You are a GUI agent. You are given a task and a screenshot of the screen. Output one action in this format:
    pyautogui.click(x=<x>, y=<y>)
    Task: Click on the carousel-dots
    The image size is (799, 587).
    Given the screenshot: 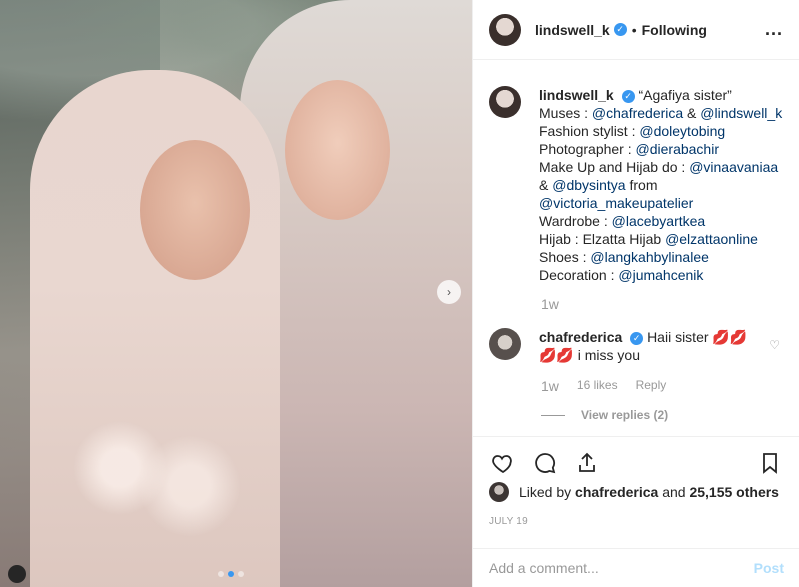 What is the action you would take?
    pyautogui.click(x=231, y=574)
    